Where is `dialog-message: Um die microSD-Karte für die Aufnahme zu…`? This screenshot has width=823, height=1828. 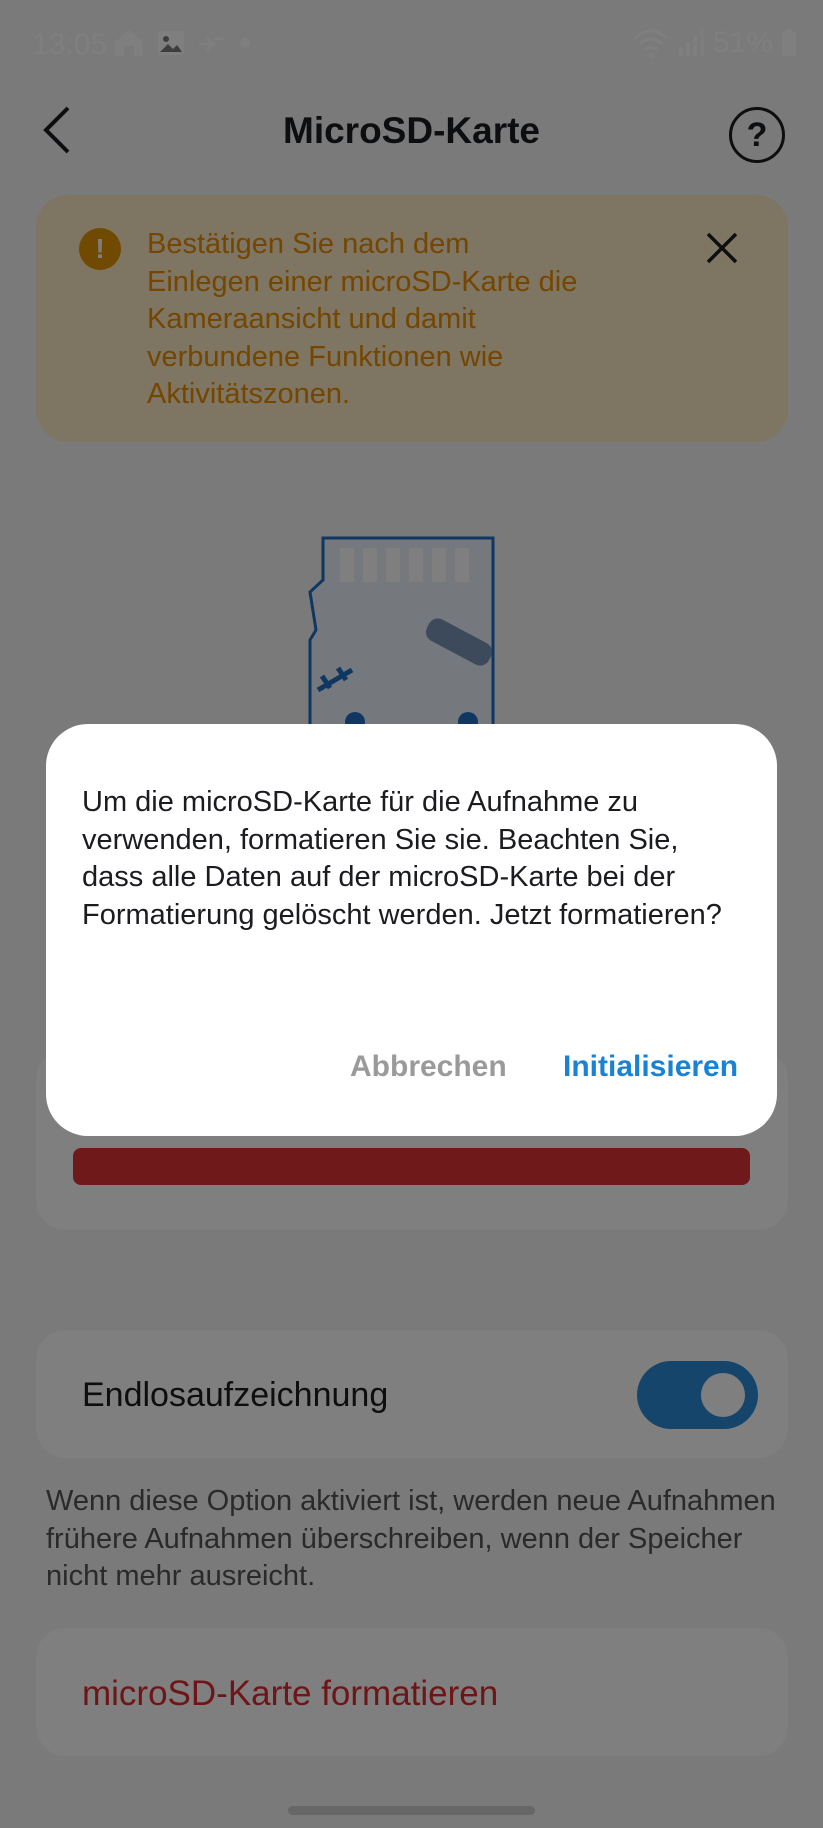 dialog-message: Um die microSD-Karte für die Aufnahme zu… is located at coordinates (402, 858).